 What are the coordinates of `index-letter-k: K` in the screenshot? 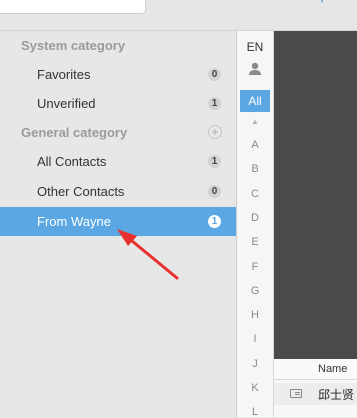 It's located at (255, 388).